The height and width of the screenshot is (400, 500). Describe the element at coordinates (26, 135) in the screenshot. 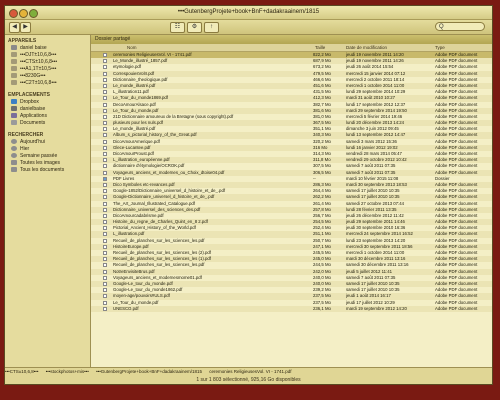

I see `sidebar-section-search: RECHERCHER` at that location.